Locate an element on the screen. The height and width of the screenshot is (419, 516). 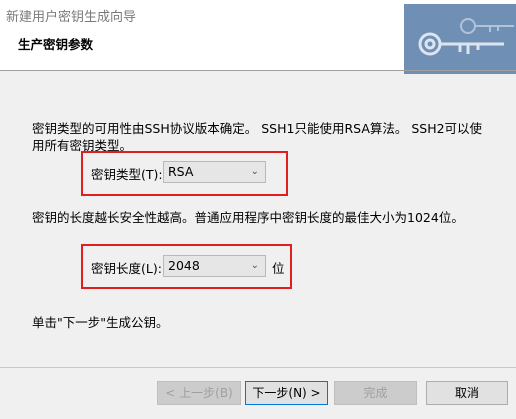
header-divider is located at coordinates (258, 70).